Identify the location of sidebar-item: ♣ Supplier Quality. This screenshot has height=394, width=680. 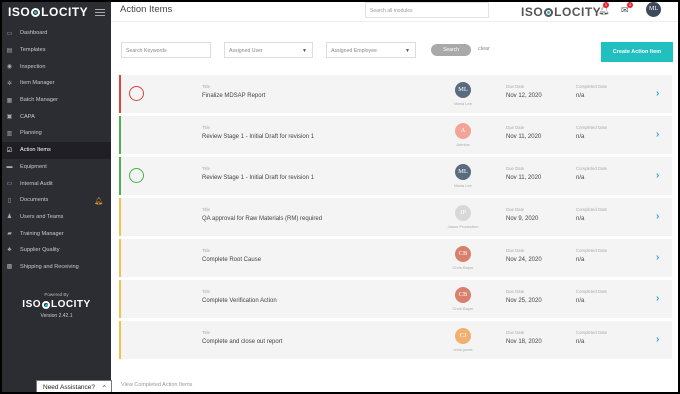
(56, 250).